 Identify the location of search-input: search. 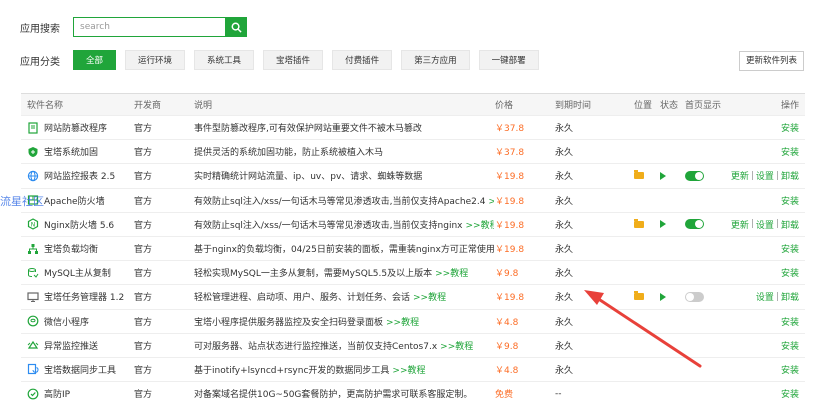
(149, 27).